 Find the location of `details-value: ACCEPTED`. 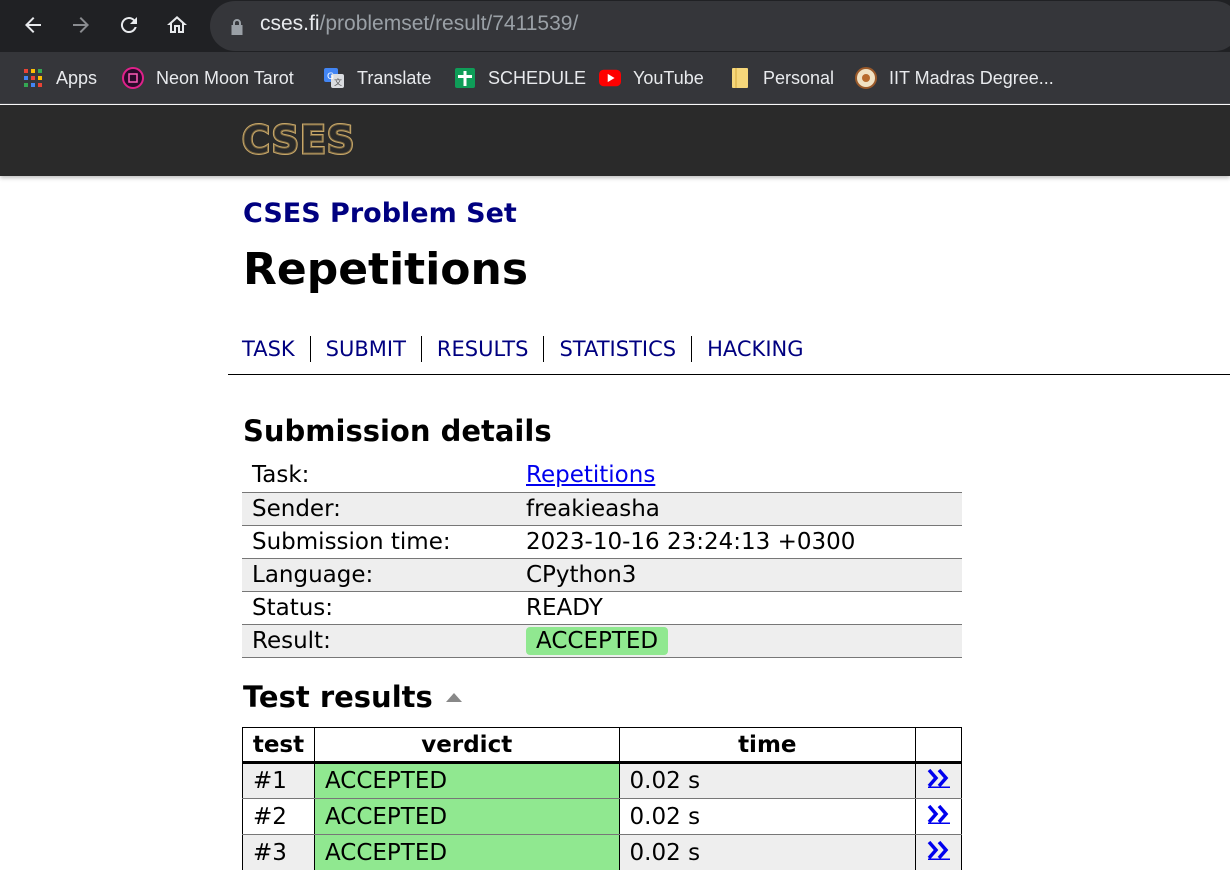

details-value: ACCEPTED is located at coordinates (739, 641).